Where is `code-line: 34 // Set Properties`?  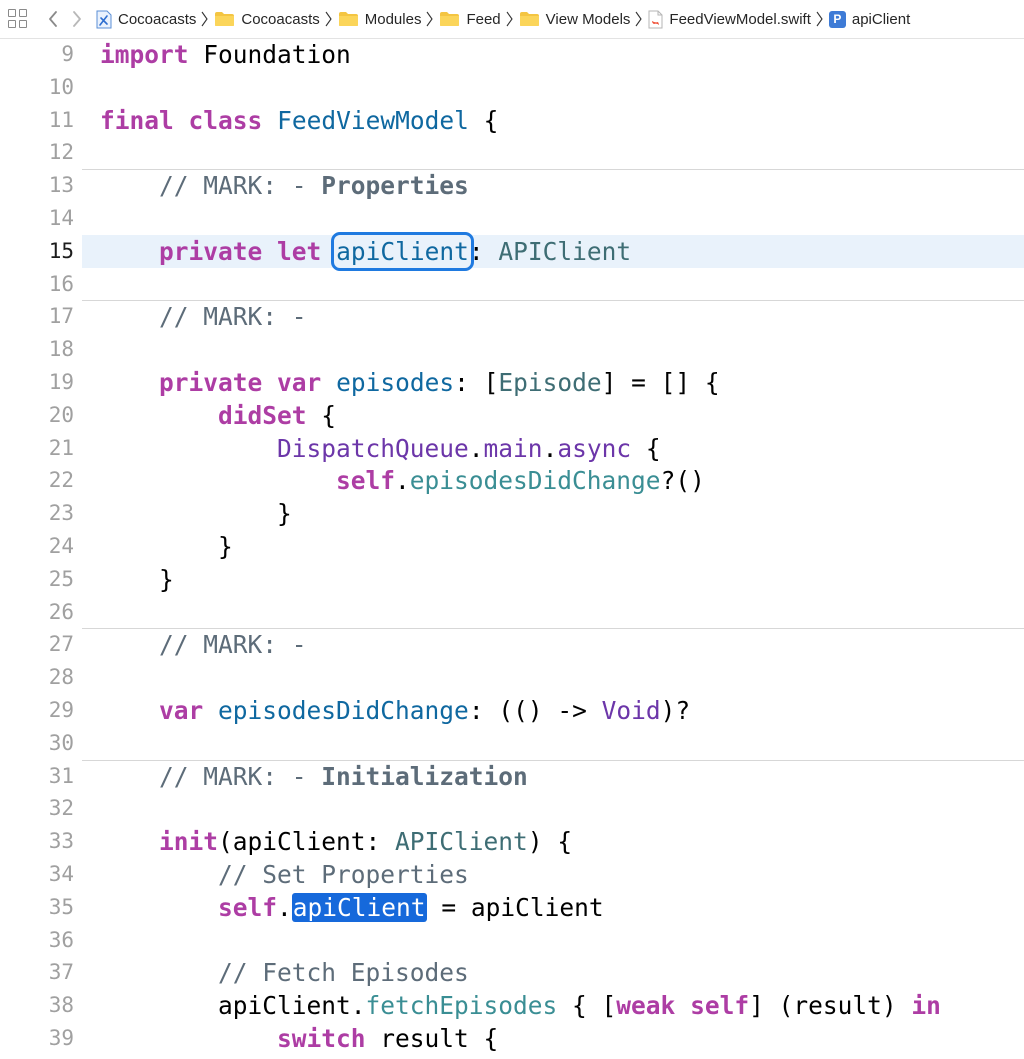
code-line: 34 // Set Properties is located at coordinates (512, 874).